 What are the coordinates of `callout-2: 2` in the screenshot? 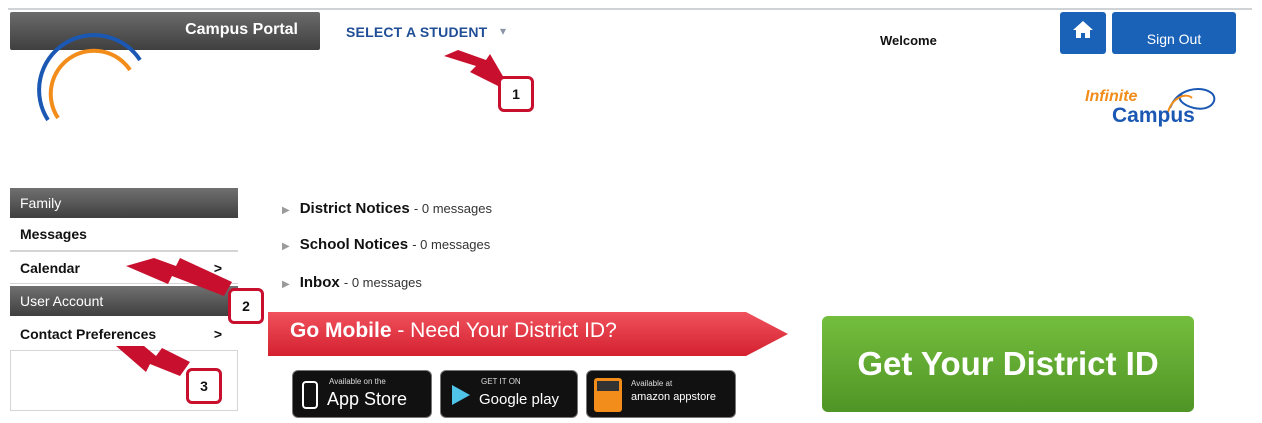 It's located at (246, 306).